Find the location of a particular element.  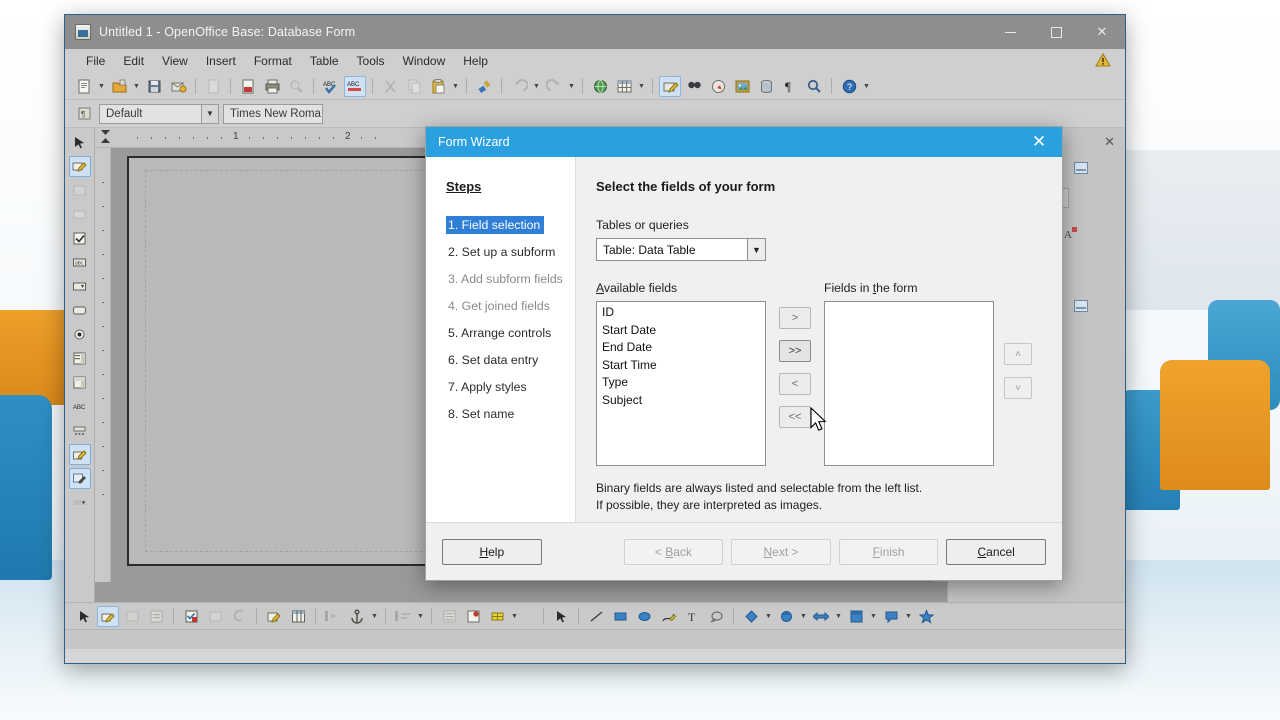

indent-marker-icon is located at coordinates (105, 136).